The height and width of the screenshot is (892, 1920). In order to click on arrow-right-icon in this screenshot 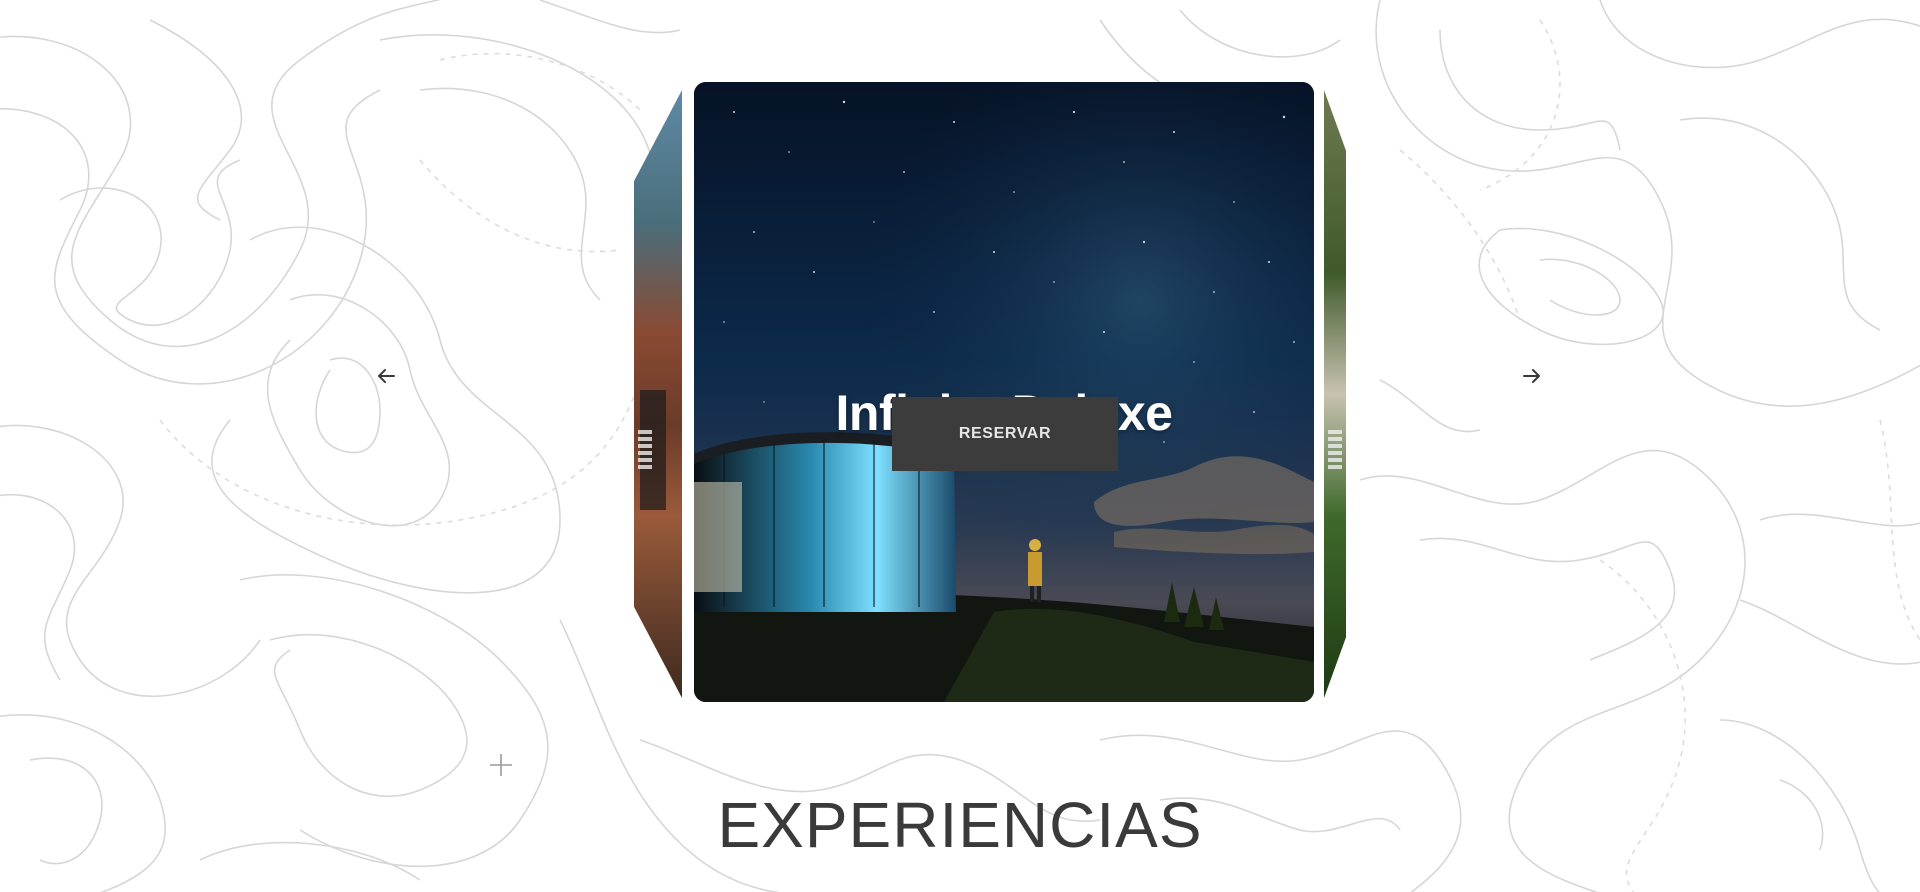, I will do `click(1531, 376)`.